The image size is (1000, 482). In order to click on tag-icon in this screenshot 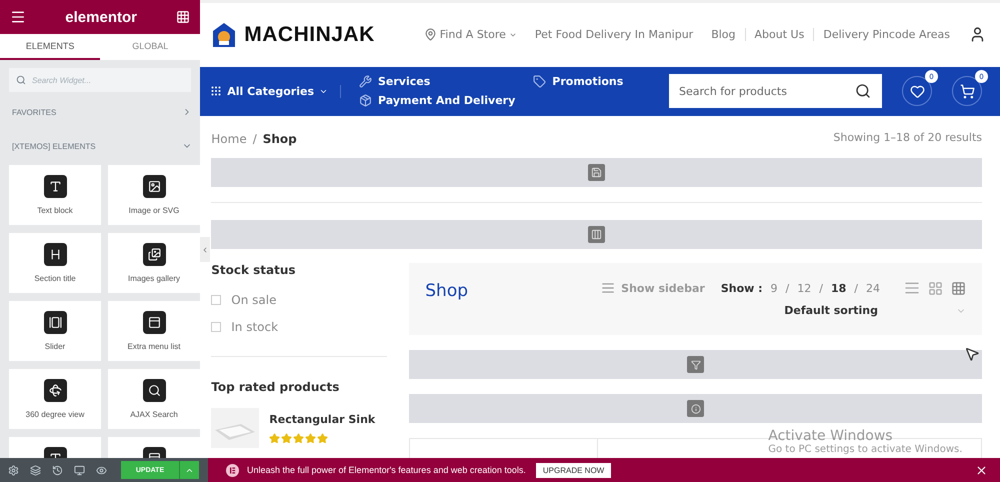, I will do `click(539, 81)`.